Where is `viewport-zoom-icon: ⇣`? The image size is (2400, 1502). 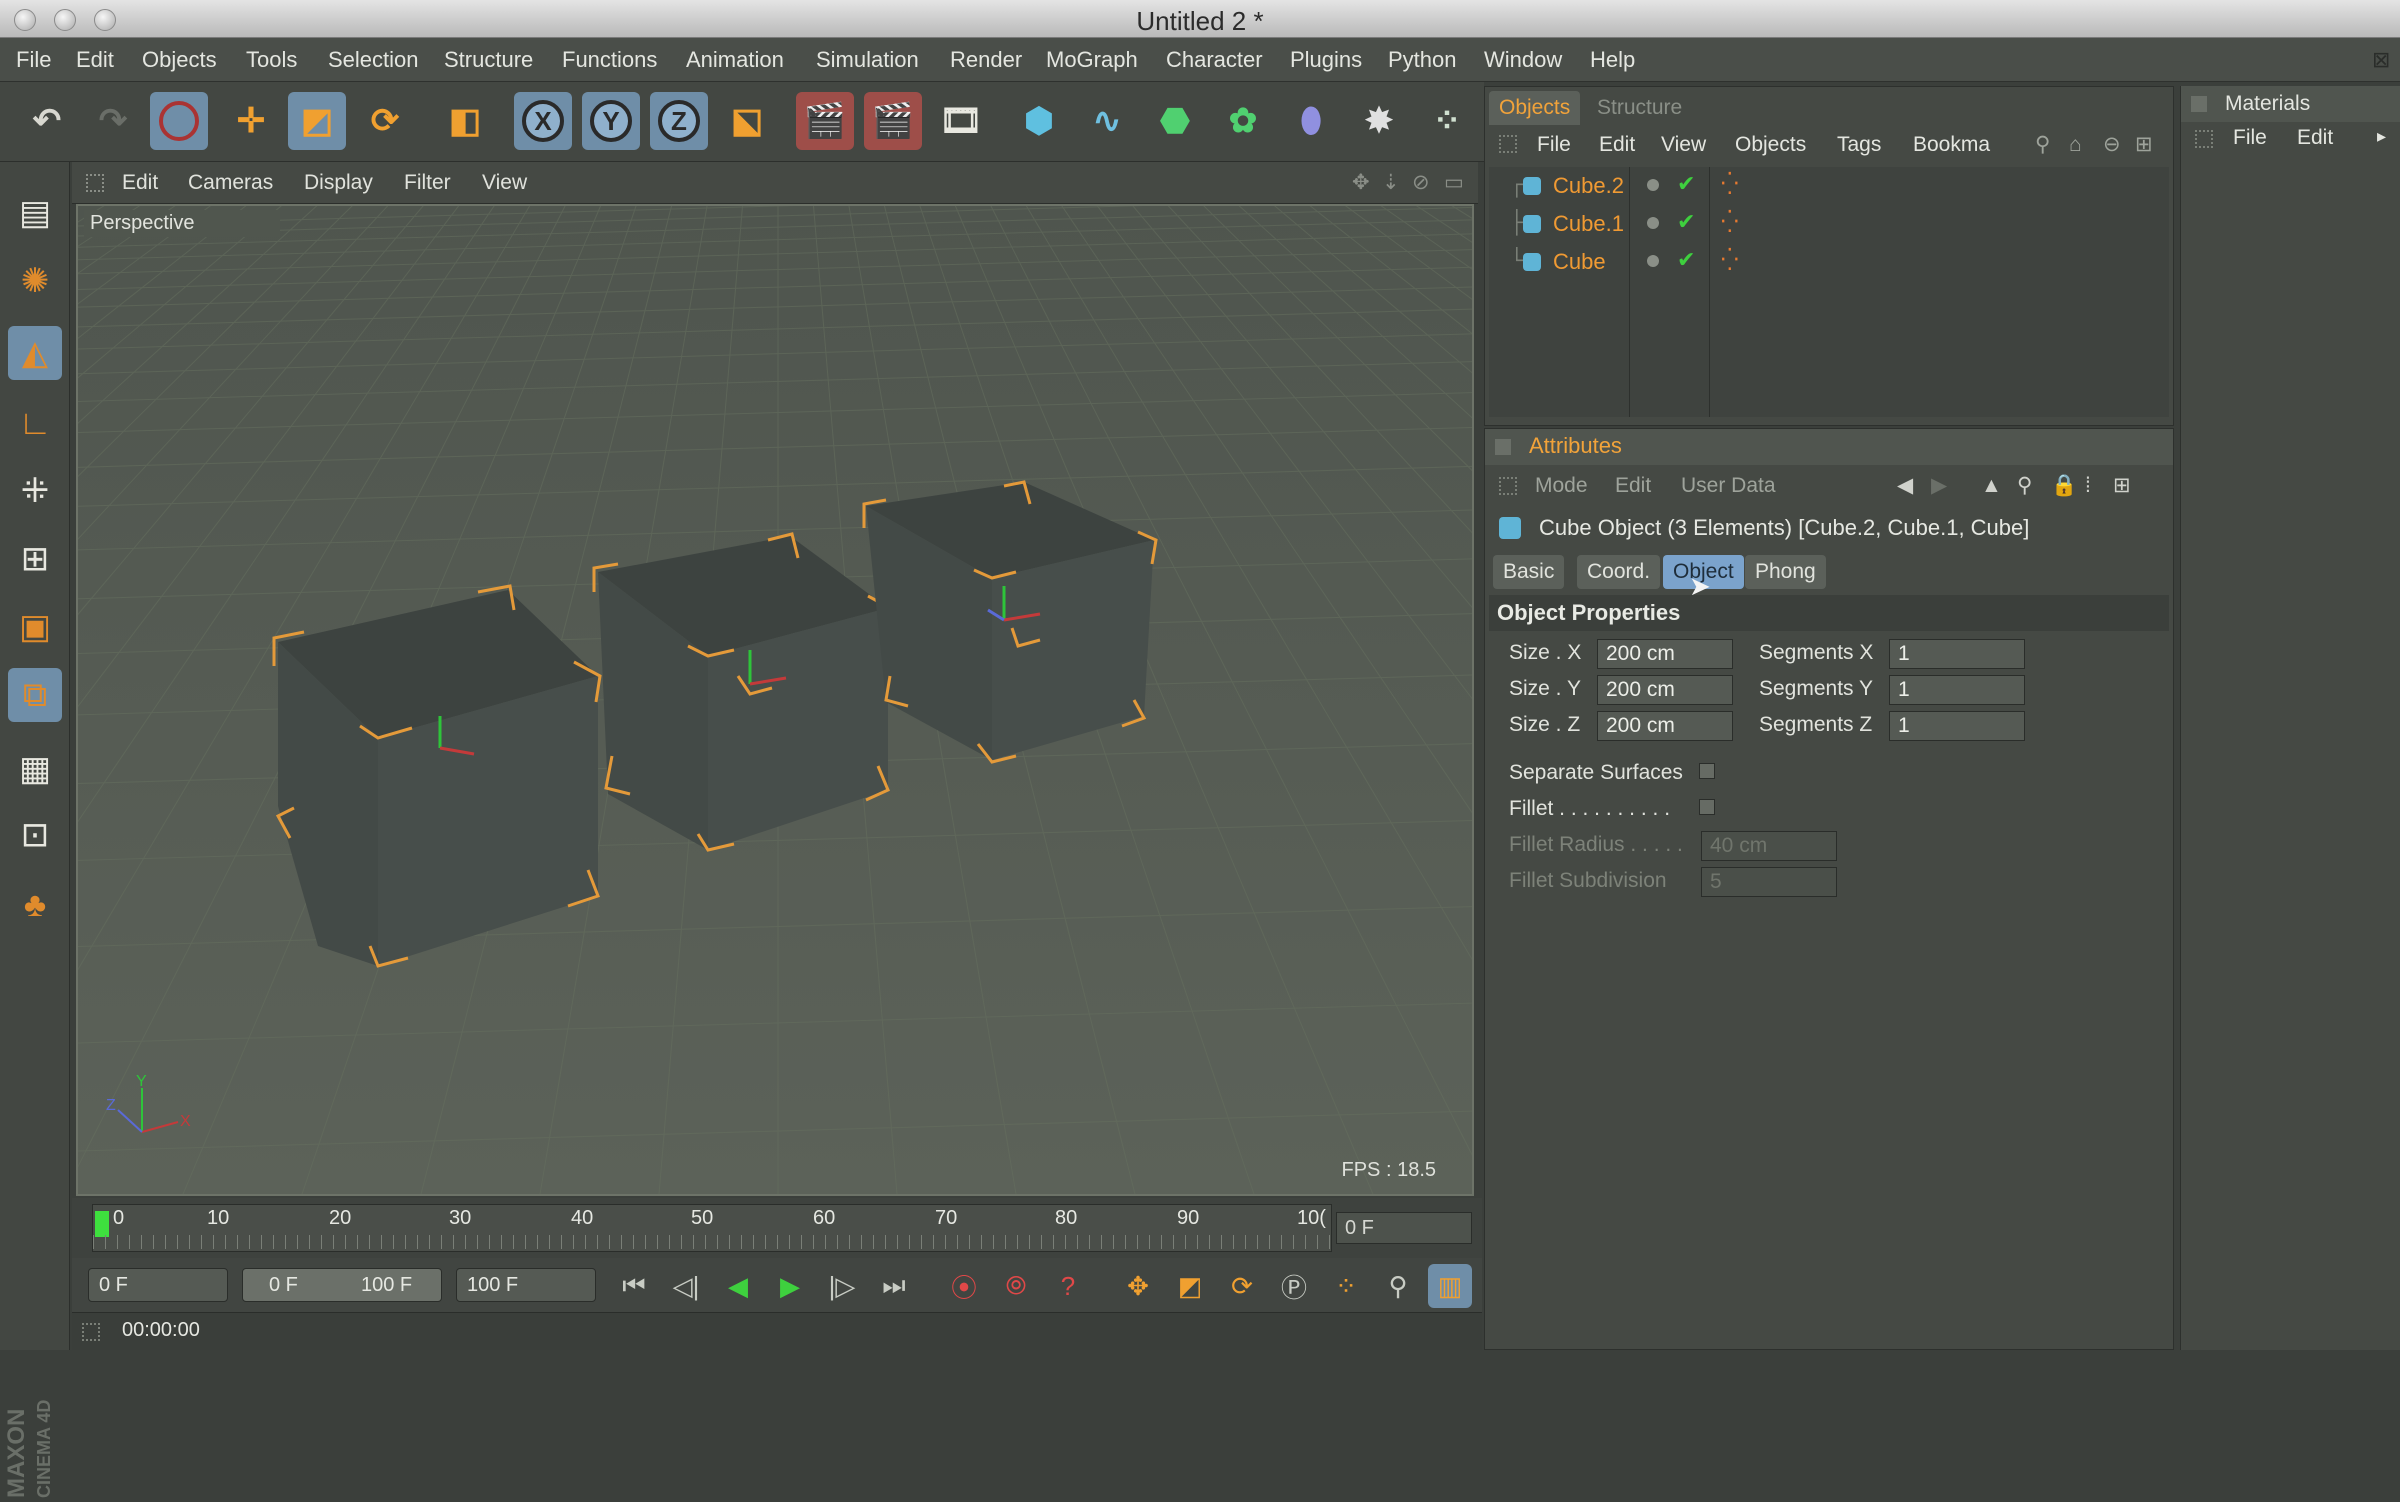
viewport-zoom-icon: ⇣ is located at coordinates (1391, 183).